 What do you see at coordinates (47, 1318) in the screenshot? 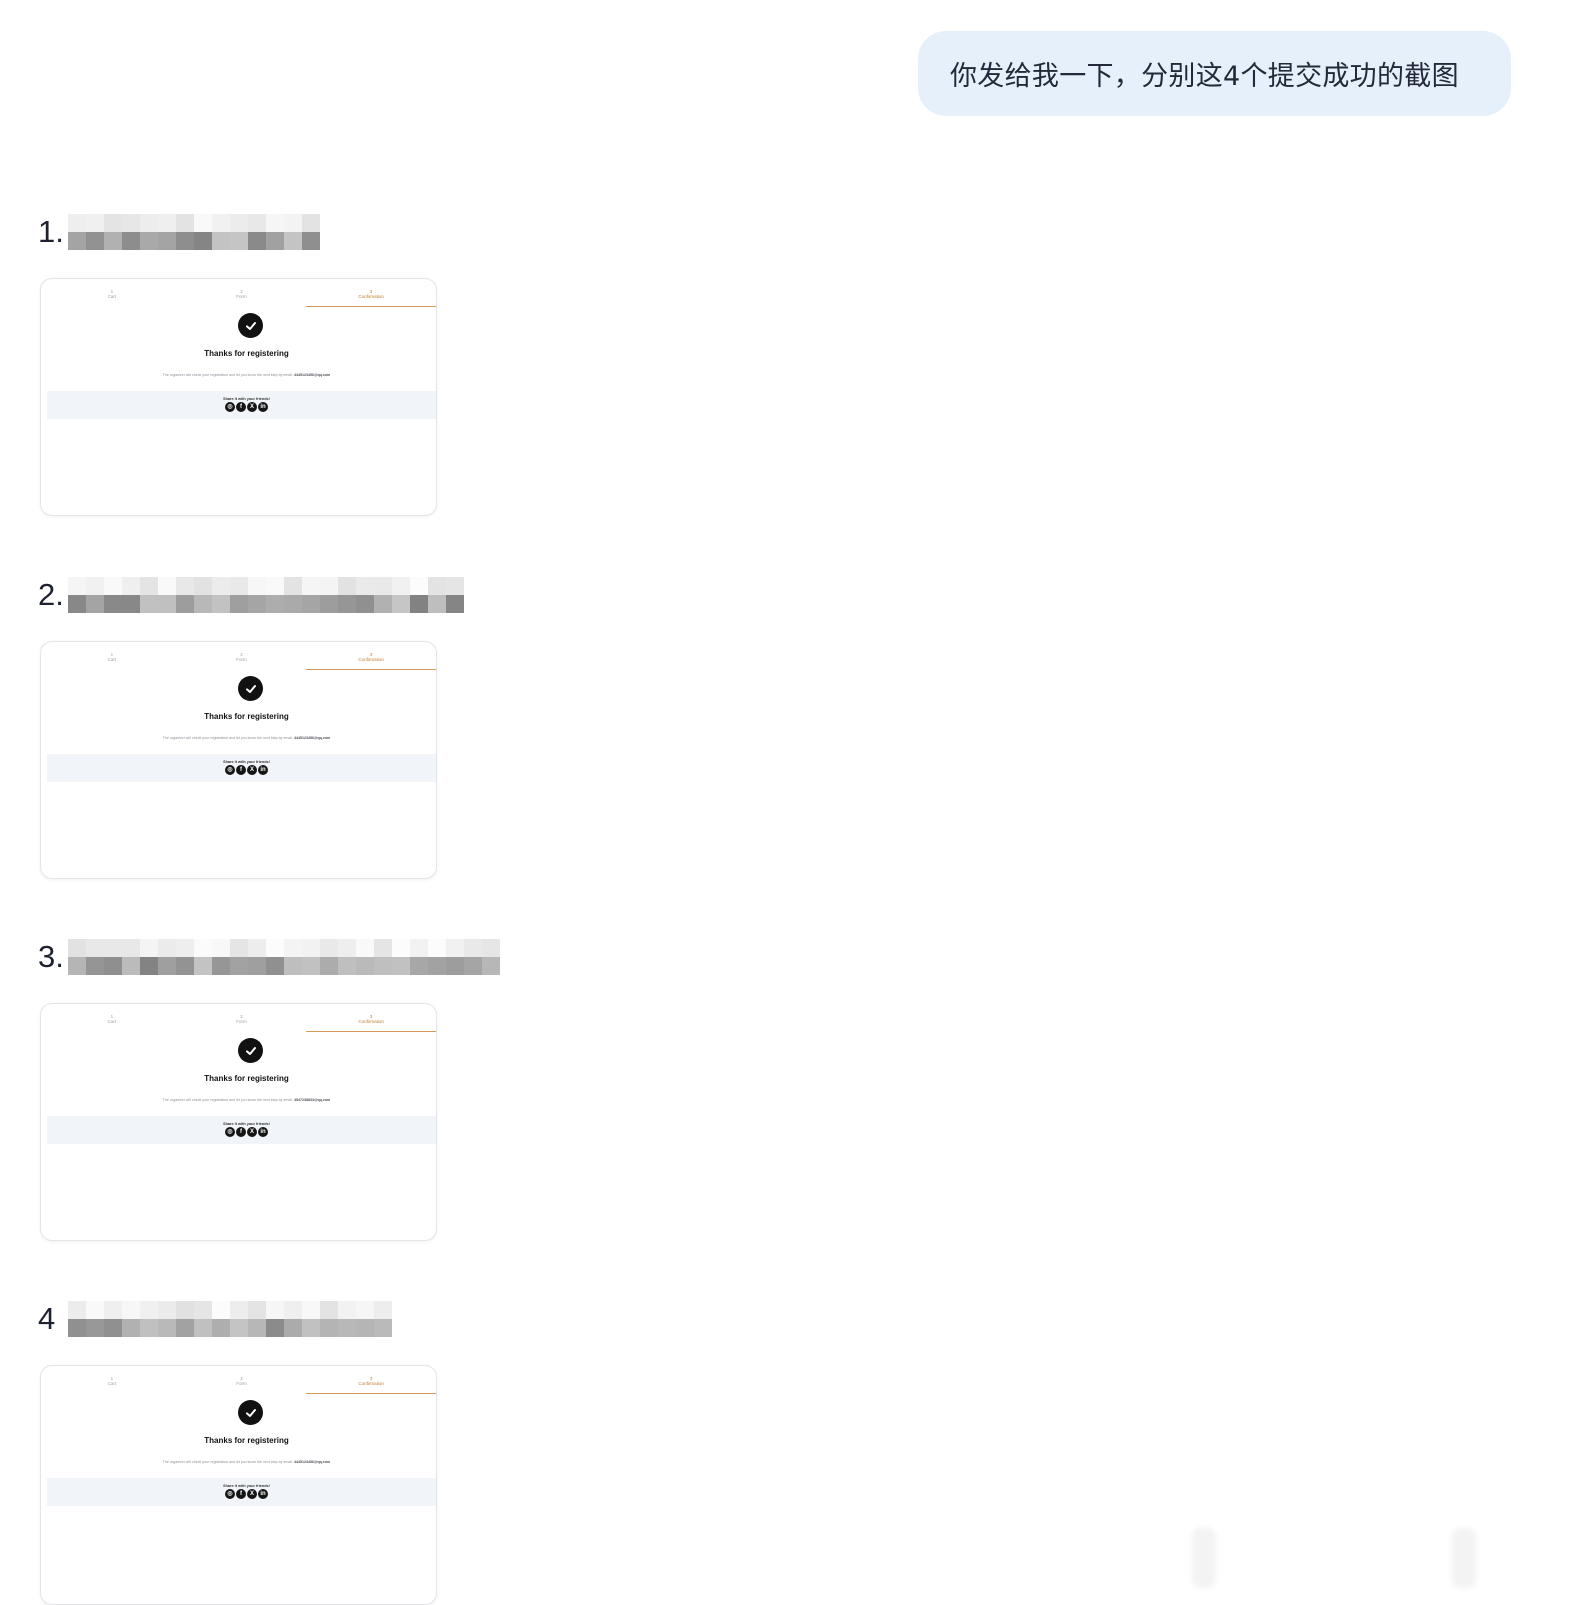
I see `item-number: 4` at bounding box center [47, 1318].